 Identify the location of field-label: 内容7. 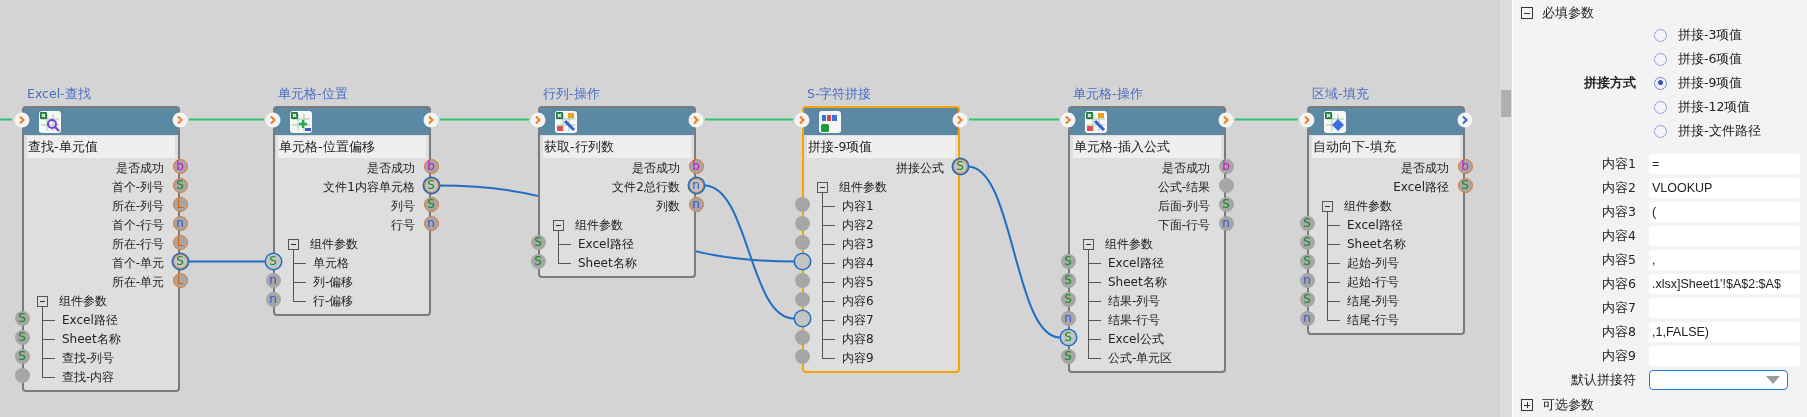
(1618, 308).